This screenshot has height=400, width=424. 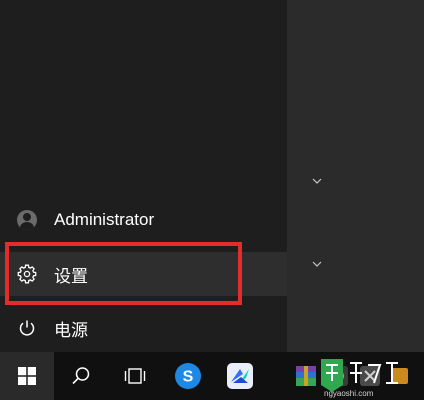 I want to click on power-icon, so click(x=27, y=328).